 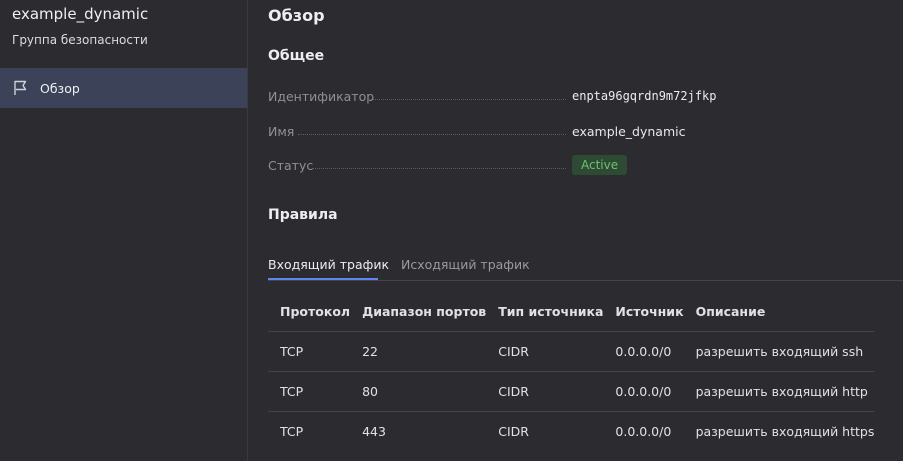 What do you see at coordinates (309, 312) in the screenshot?
I see `column-header-protocol: Протокол` at bounding box center [309, 312].